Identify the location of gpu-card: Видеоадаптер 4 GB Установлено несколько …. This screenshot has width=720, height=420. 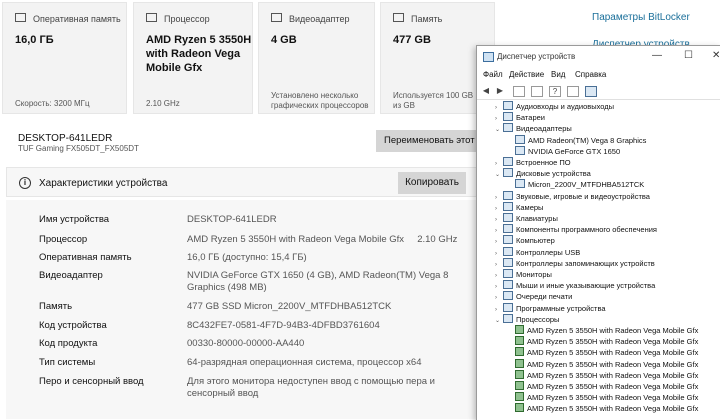
(316, 58).